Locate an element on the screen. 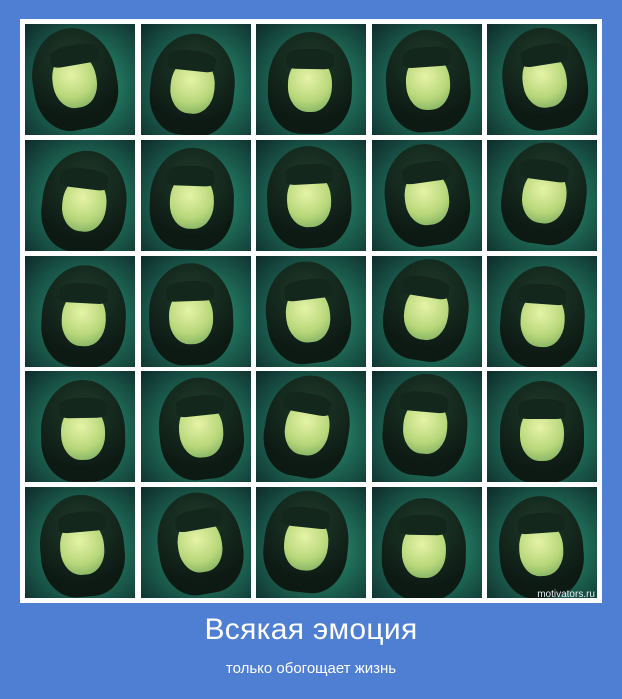  poster-title: Всякая эмоция is located at coordinates (311, 629).